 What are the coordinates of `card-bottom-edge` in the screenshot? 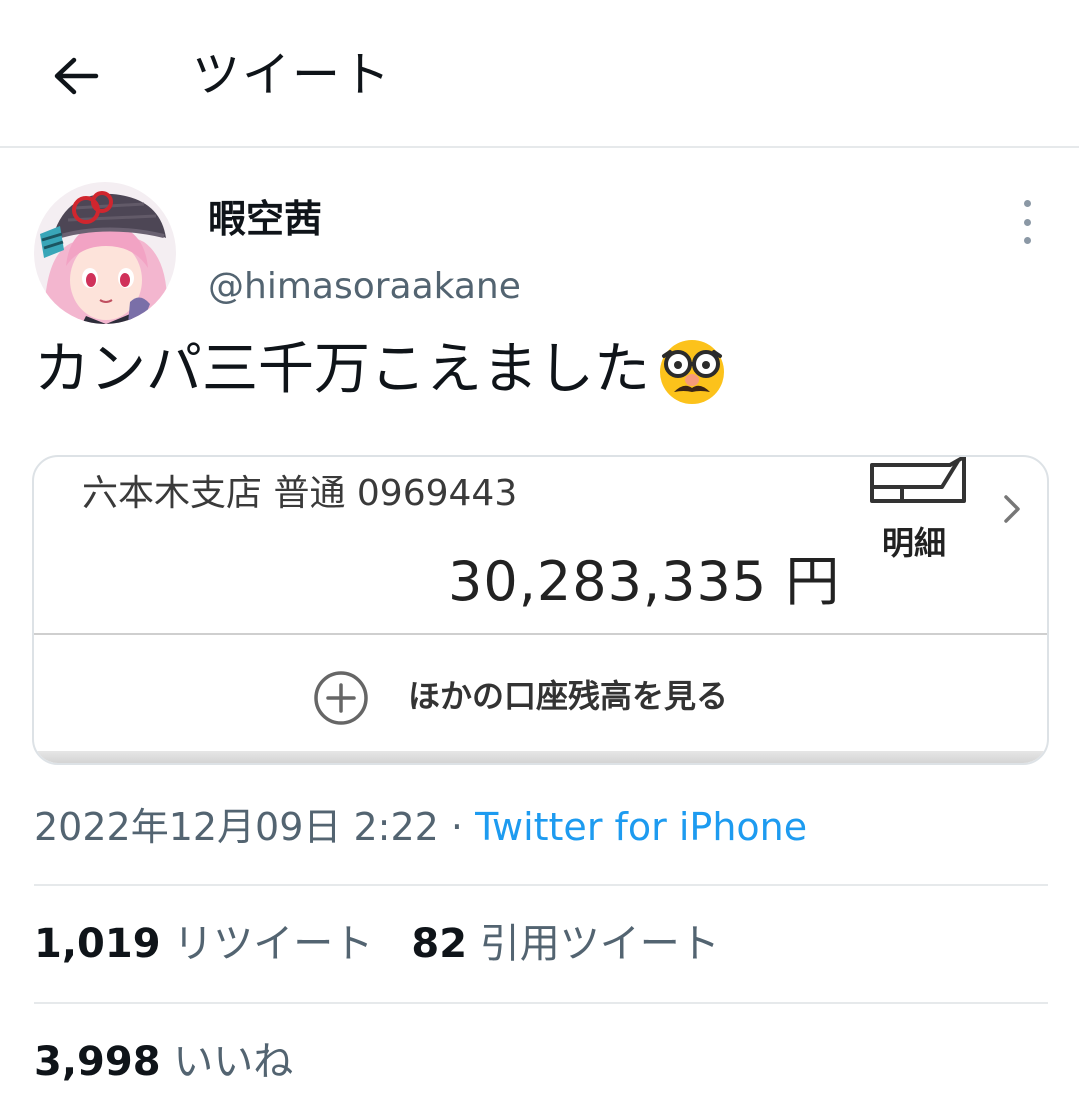 It's located at (540, 757).